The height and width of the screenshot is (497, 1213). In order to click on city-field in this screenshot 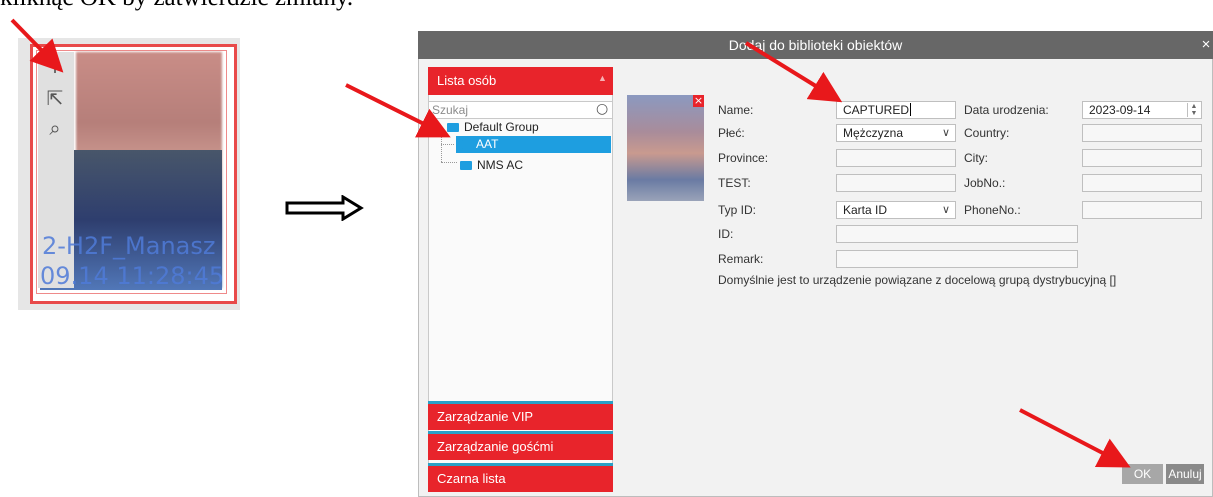, I will do `click(1142, 158)`.